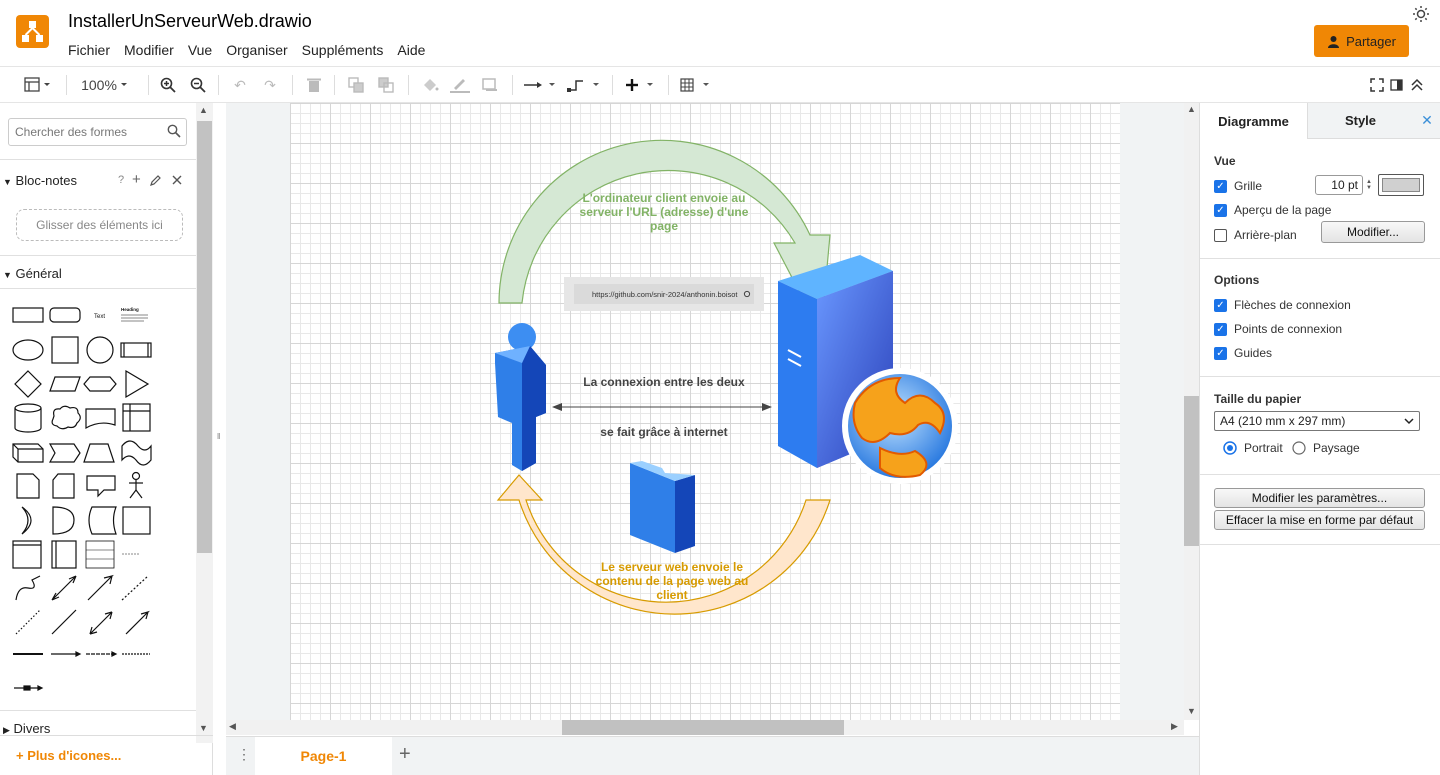 The width and height of the screenshot is (1440, 775). What do you see at coordinates (703, 727) in the screenshot?
I see `canvas-horizontal-scrollbar-thumb` at bounding box center [703, 727].